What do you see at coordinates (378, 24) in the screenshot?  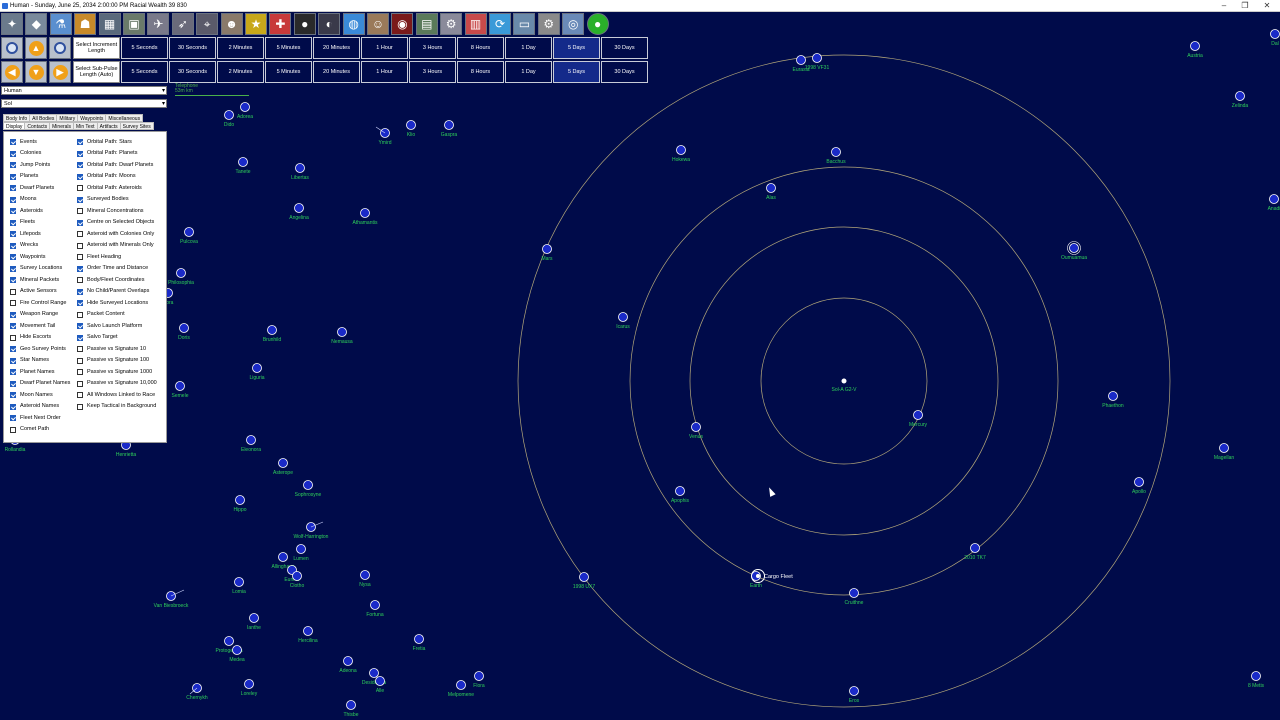 I see `diplomacy-button: ☺` at bounding box center [378, 24].